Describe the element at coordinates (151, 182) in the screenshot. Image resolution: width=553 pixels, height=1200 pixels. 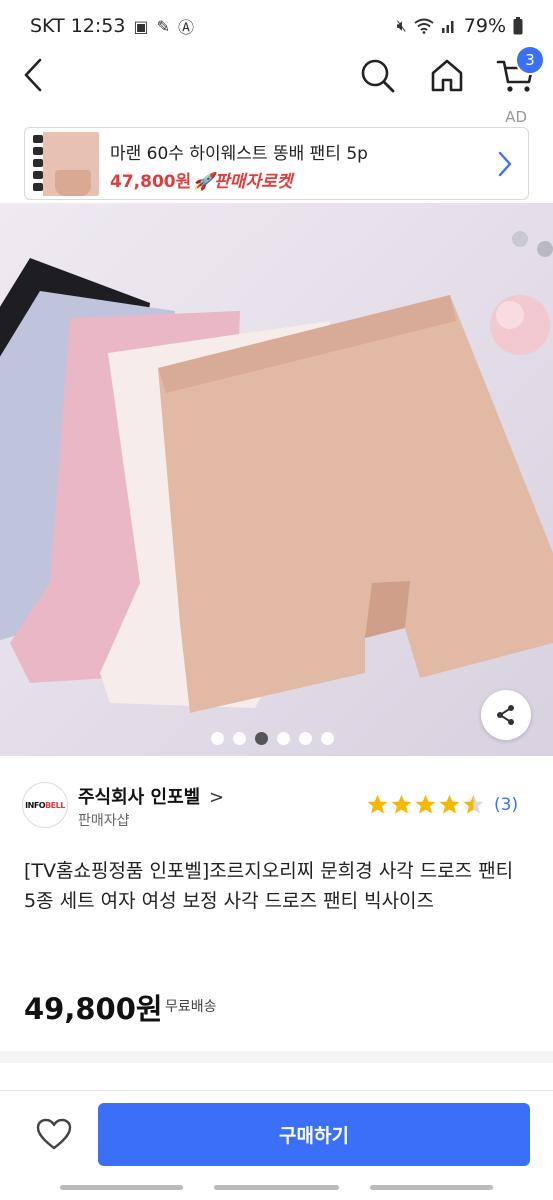
I see `ad-price: 47,800원` at that location.